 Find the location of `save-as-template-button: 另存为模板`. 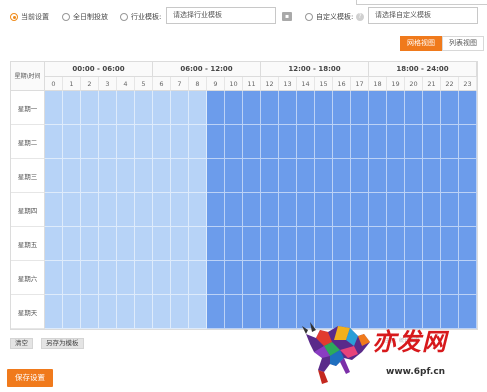

save-as-template-button: 另存为模板 is located at coordinates (62, 343).